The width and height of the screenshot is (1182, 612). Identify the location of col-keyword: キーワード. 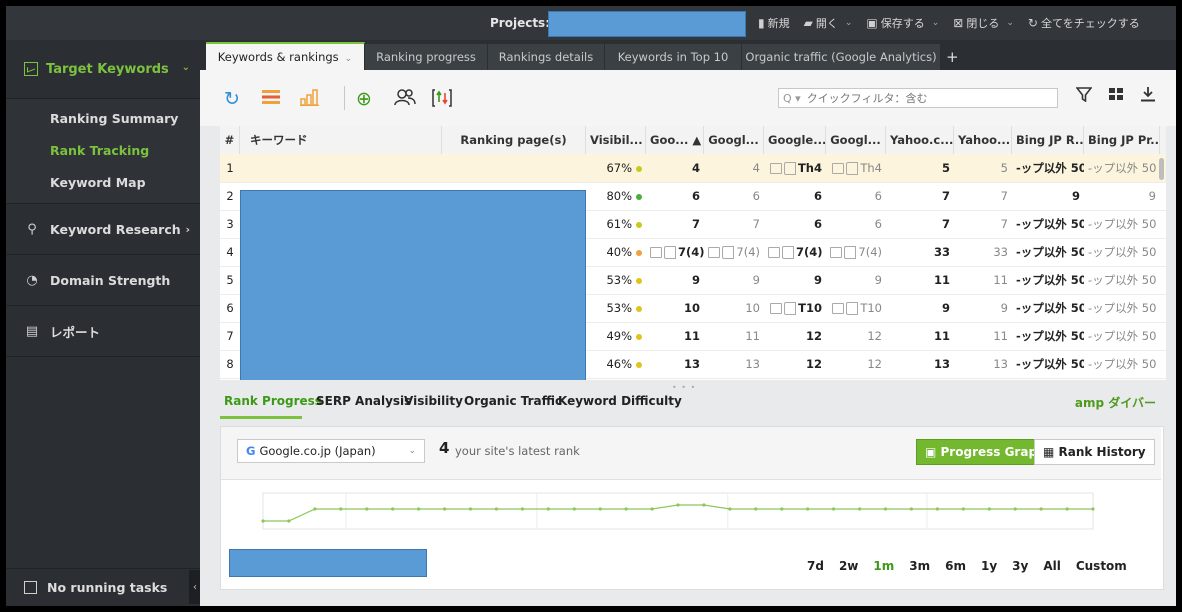
(341, 140).